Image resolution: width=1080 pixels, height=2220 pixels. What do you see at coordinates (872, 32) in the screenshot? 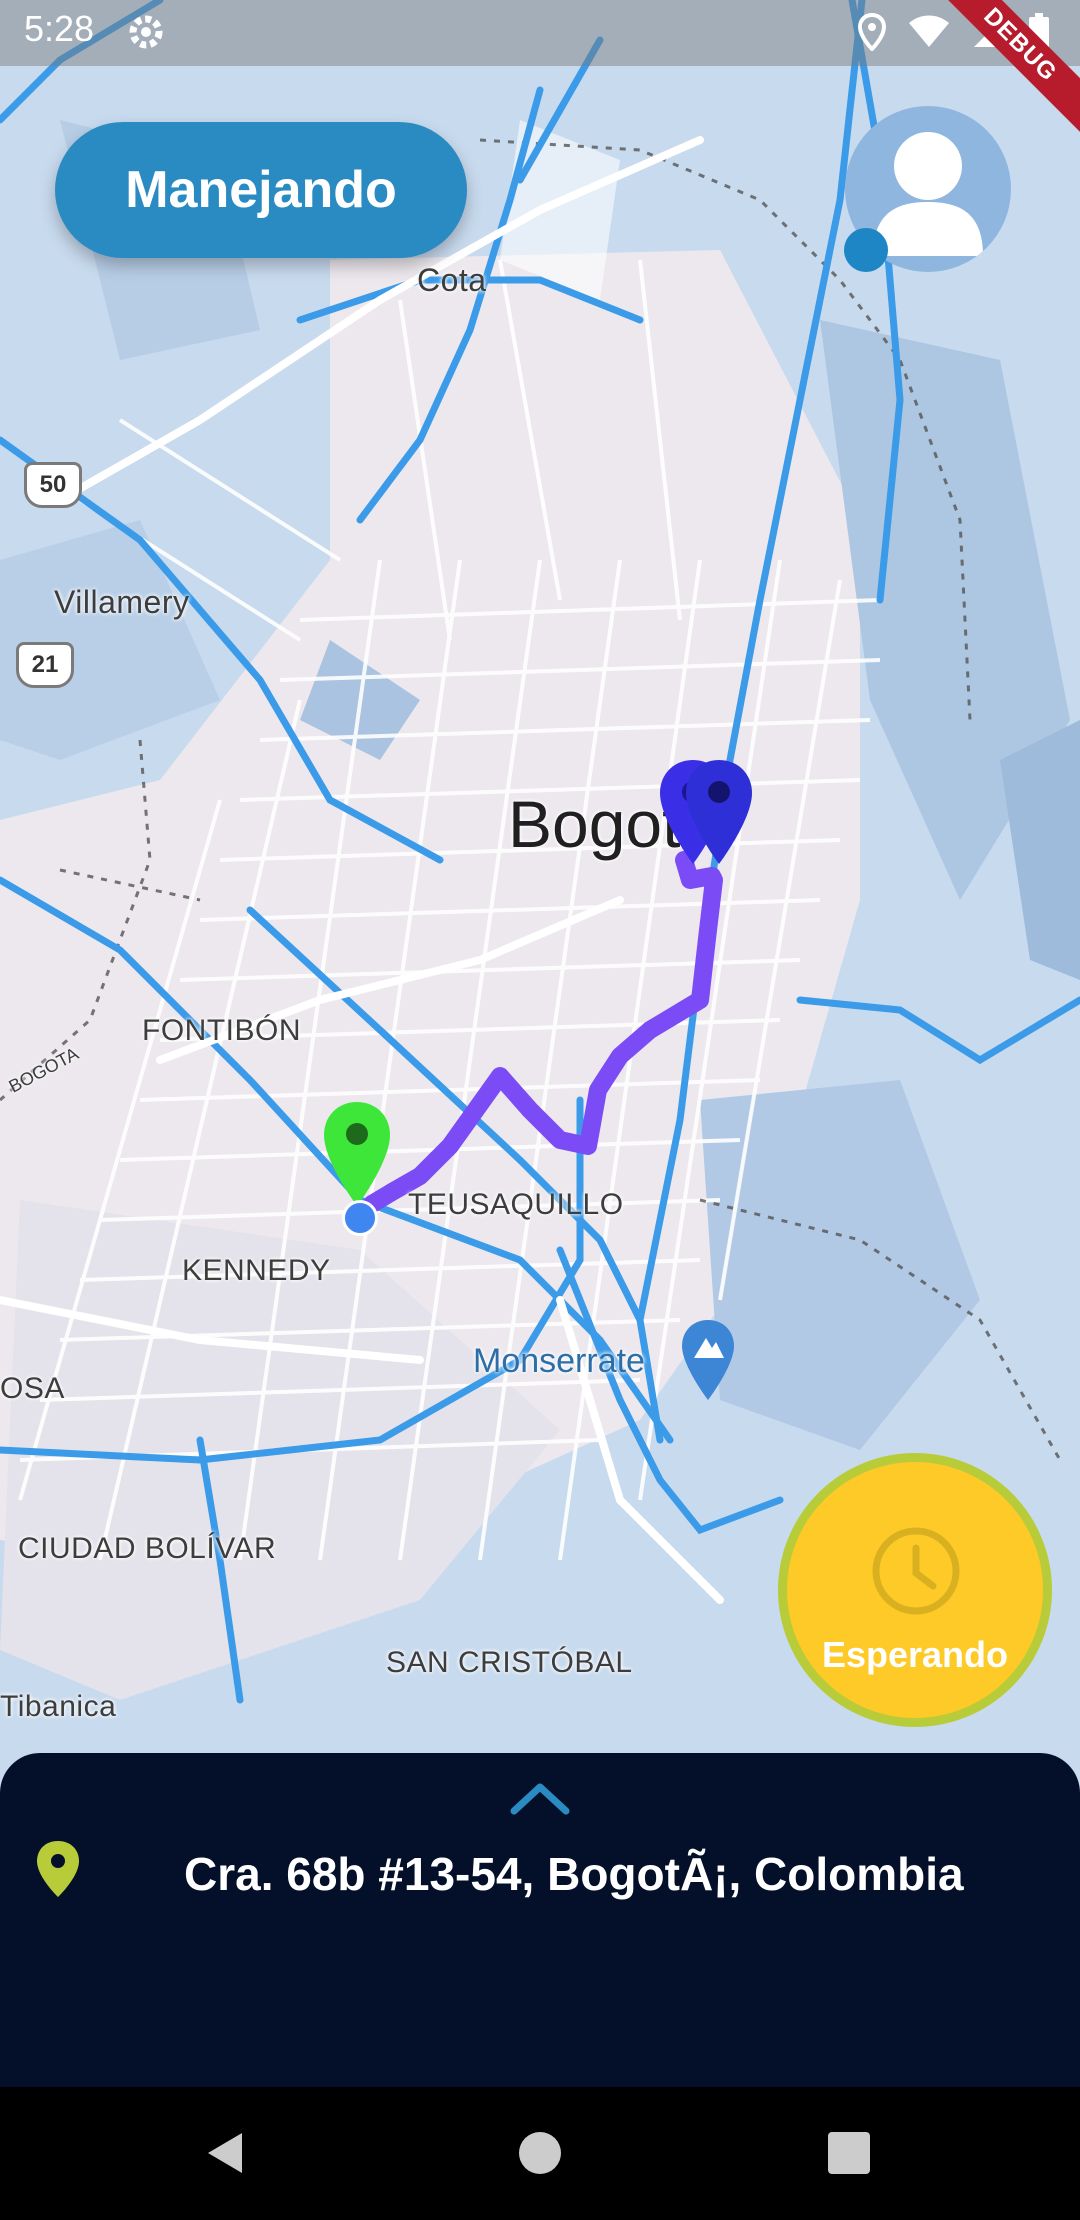
I see `location-icon` at bounding box center [872, 32].